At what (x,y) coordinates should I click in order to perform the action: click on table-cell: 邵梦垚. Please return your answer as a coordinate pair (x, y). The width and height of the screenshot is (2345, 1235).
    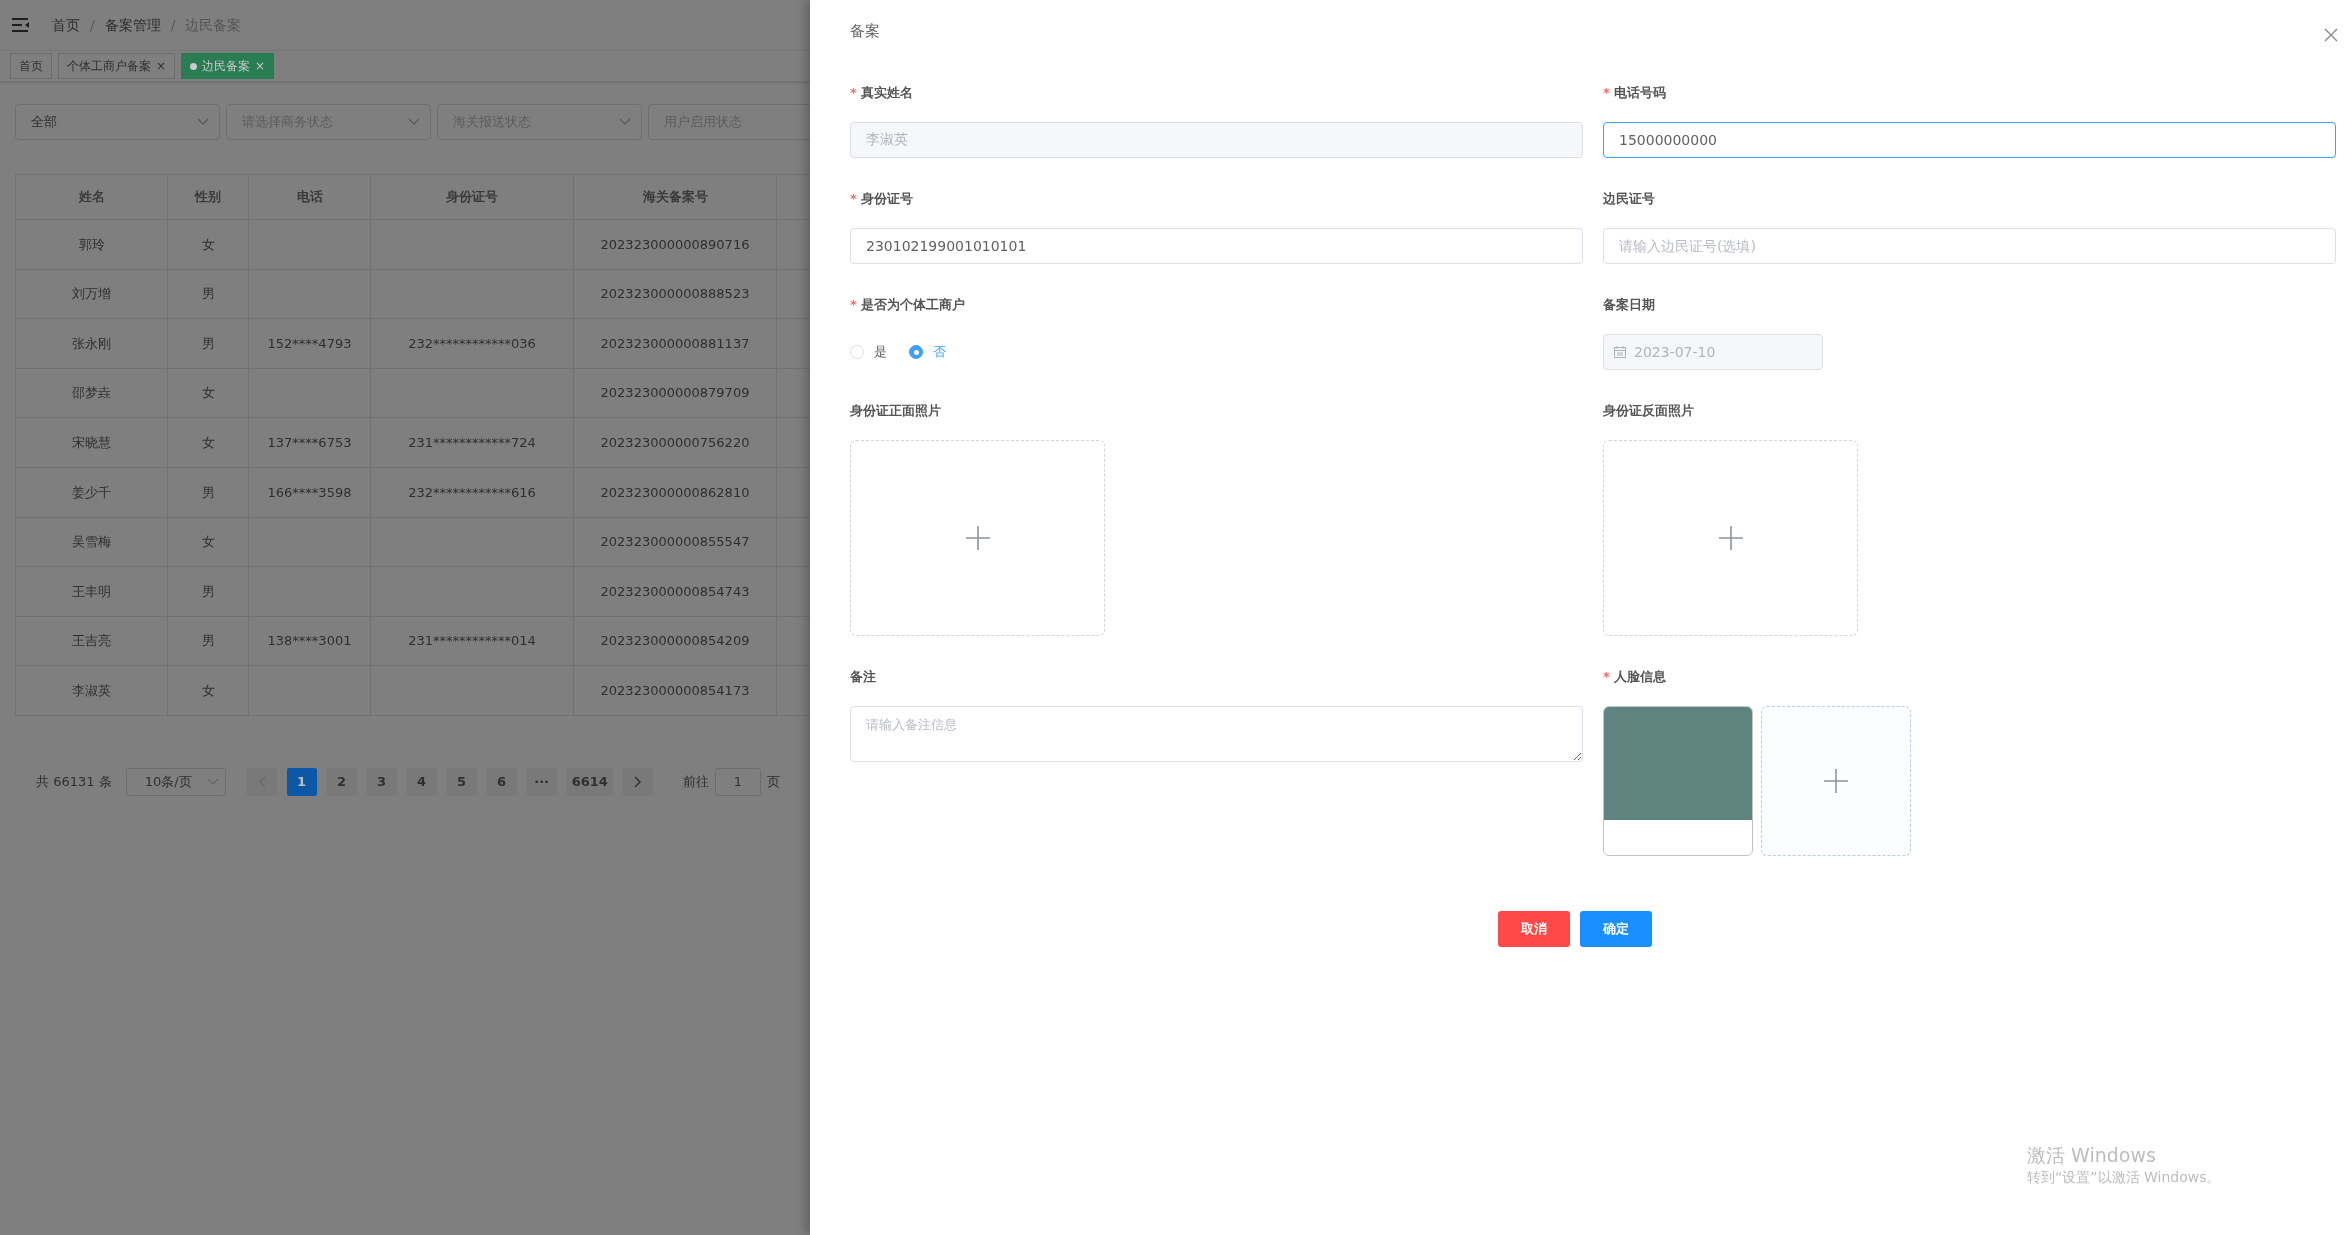
    Looking at the image, I should click on (91, 393).